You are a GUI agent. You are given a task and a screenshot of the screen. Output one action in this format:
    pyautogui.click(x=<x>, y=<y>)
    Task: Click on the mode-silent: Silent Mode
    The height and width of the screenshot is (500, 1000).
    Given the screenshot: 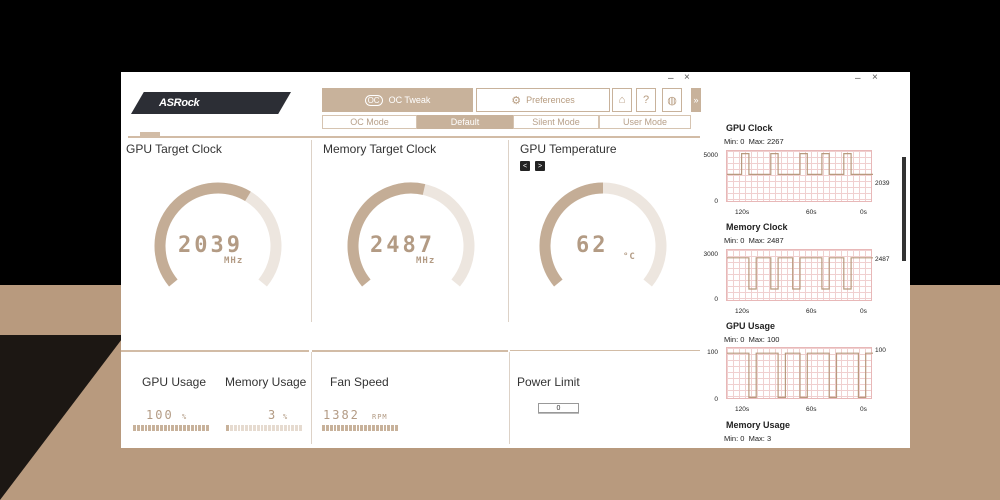 What is the action you would take?
    pyautogui.click(x=556, y=122)
    